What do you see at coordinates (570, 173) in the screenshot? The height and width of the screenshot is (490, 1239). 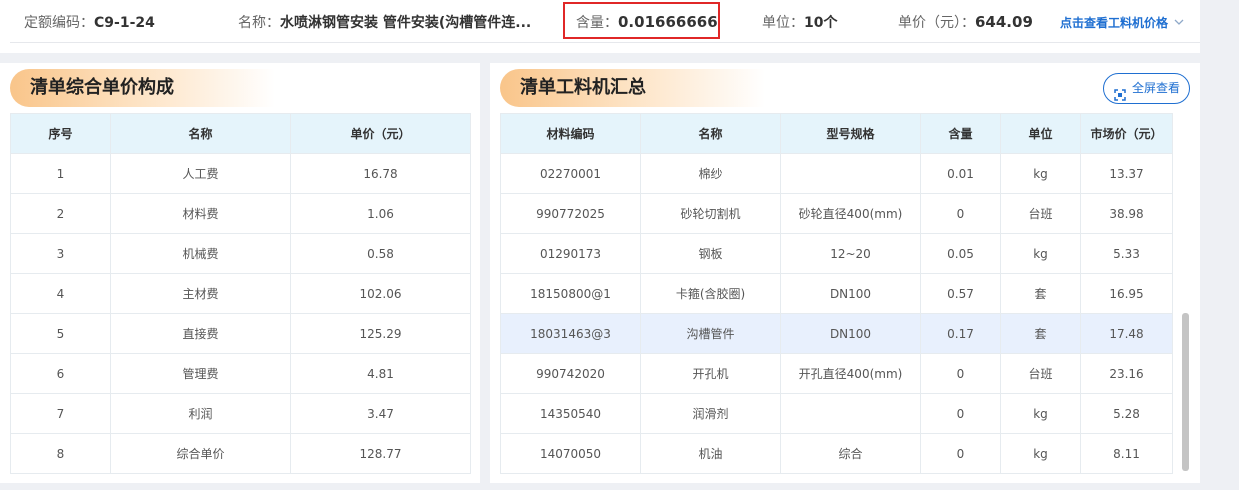 I see `cell-material-code: 02270001` at bounding box center [570, 173].